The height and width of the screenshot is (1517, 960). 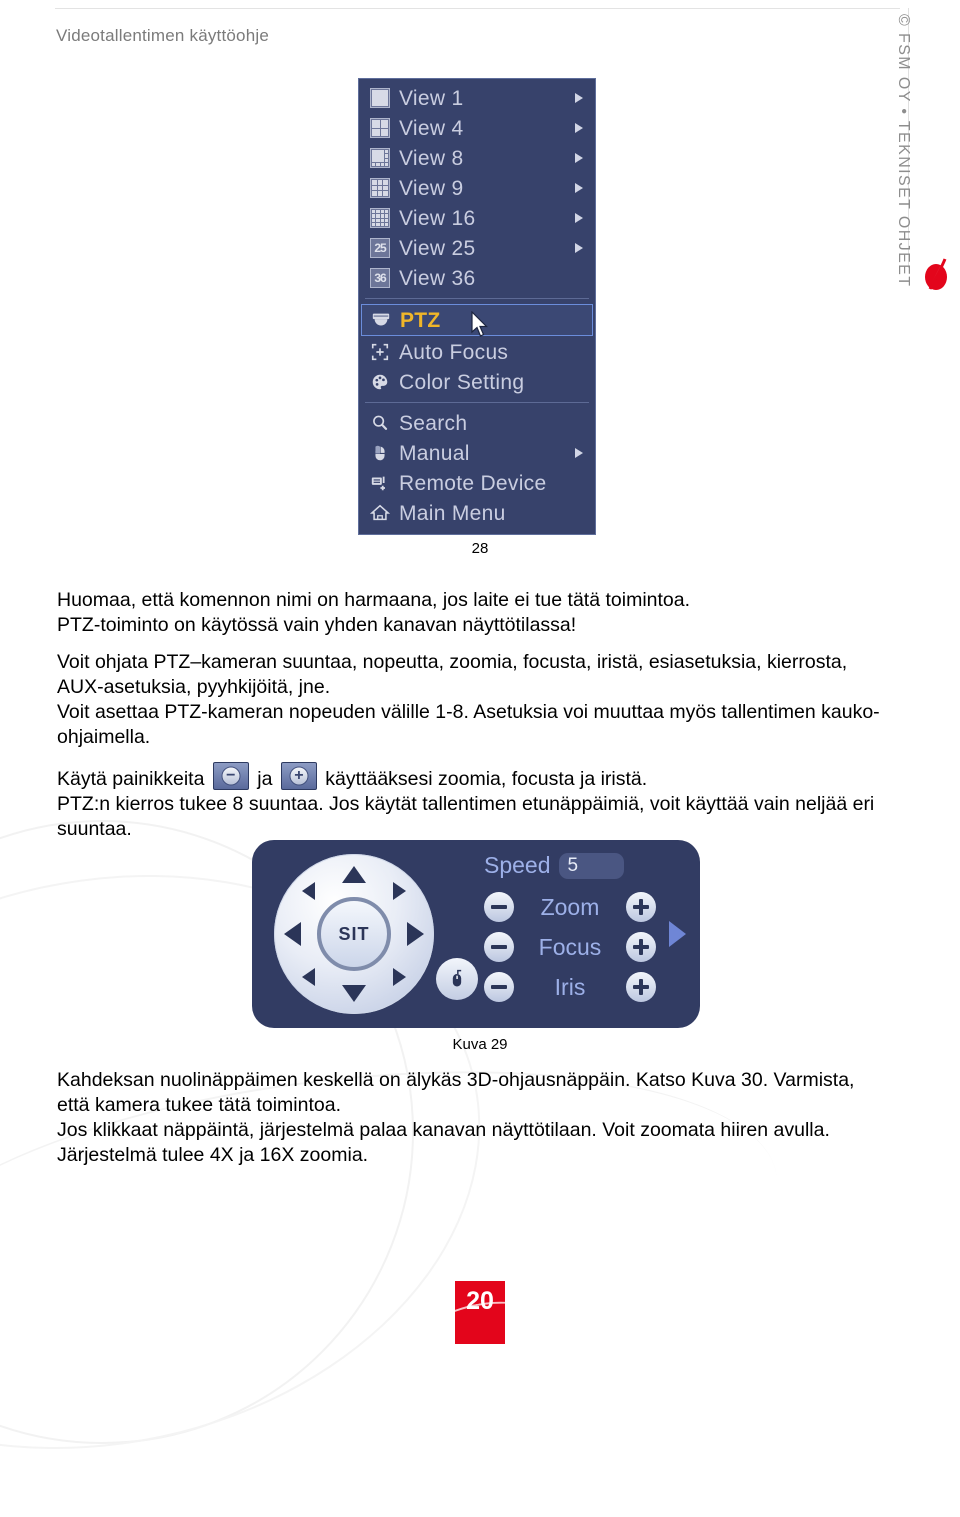 I want to click on auto-focus-icon, so click(x=380, y=352).